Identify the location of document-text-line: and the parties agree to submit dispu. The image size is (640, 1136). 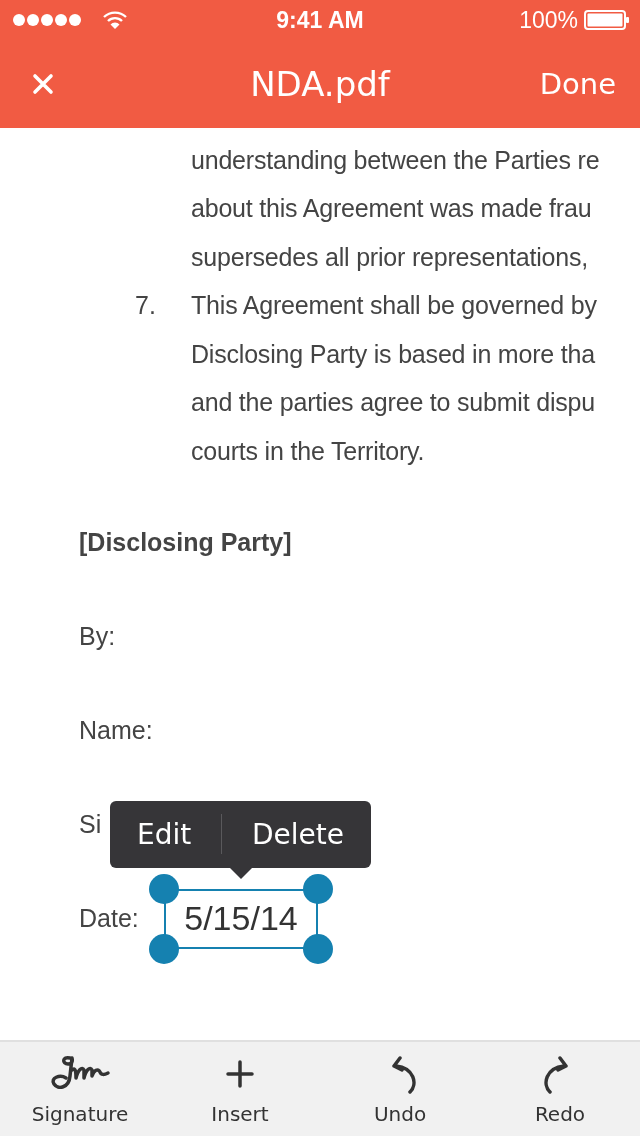
(393, 403).